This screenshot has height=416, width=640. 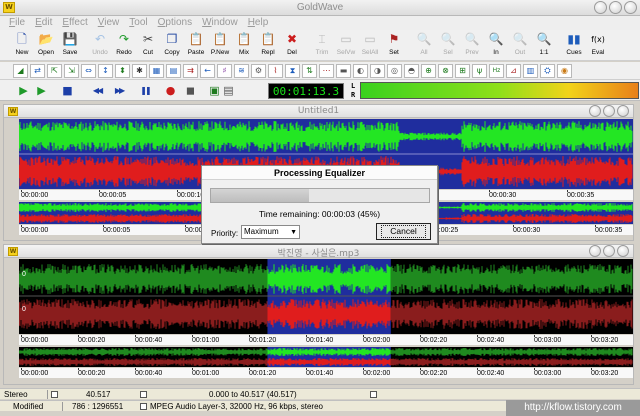 What do you see at coordinates (343, 70) in the screenshot?
I see `silence-icon: ▬` at bounding box center [343, 70].